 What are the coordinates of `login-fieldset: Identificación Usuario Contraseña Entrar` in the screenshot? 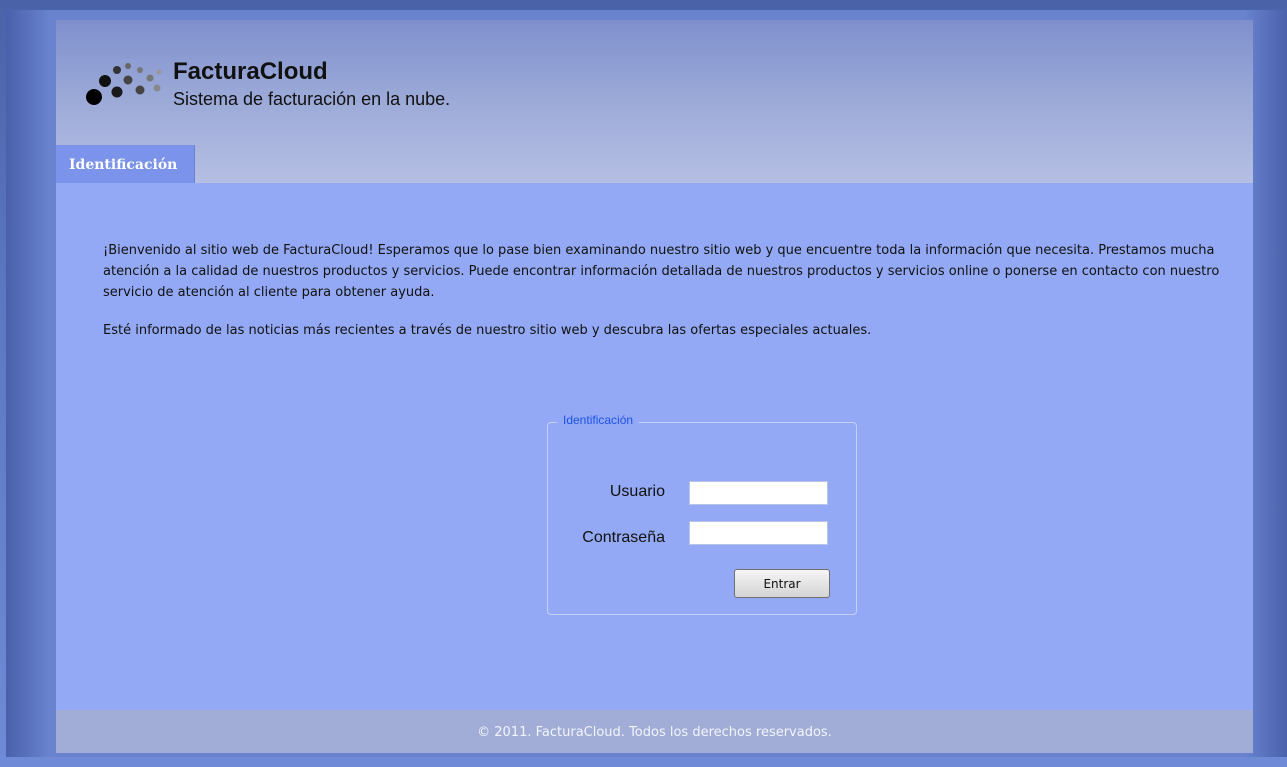 It's located at (702, 514).